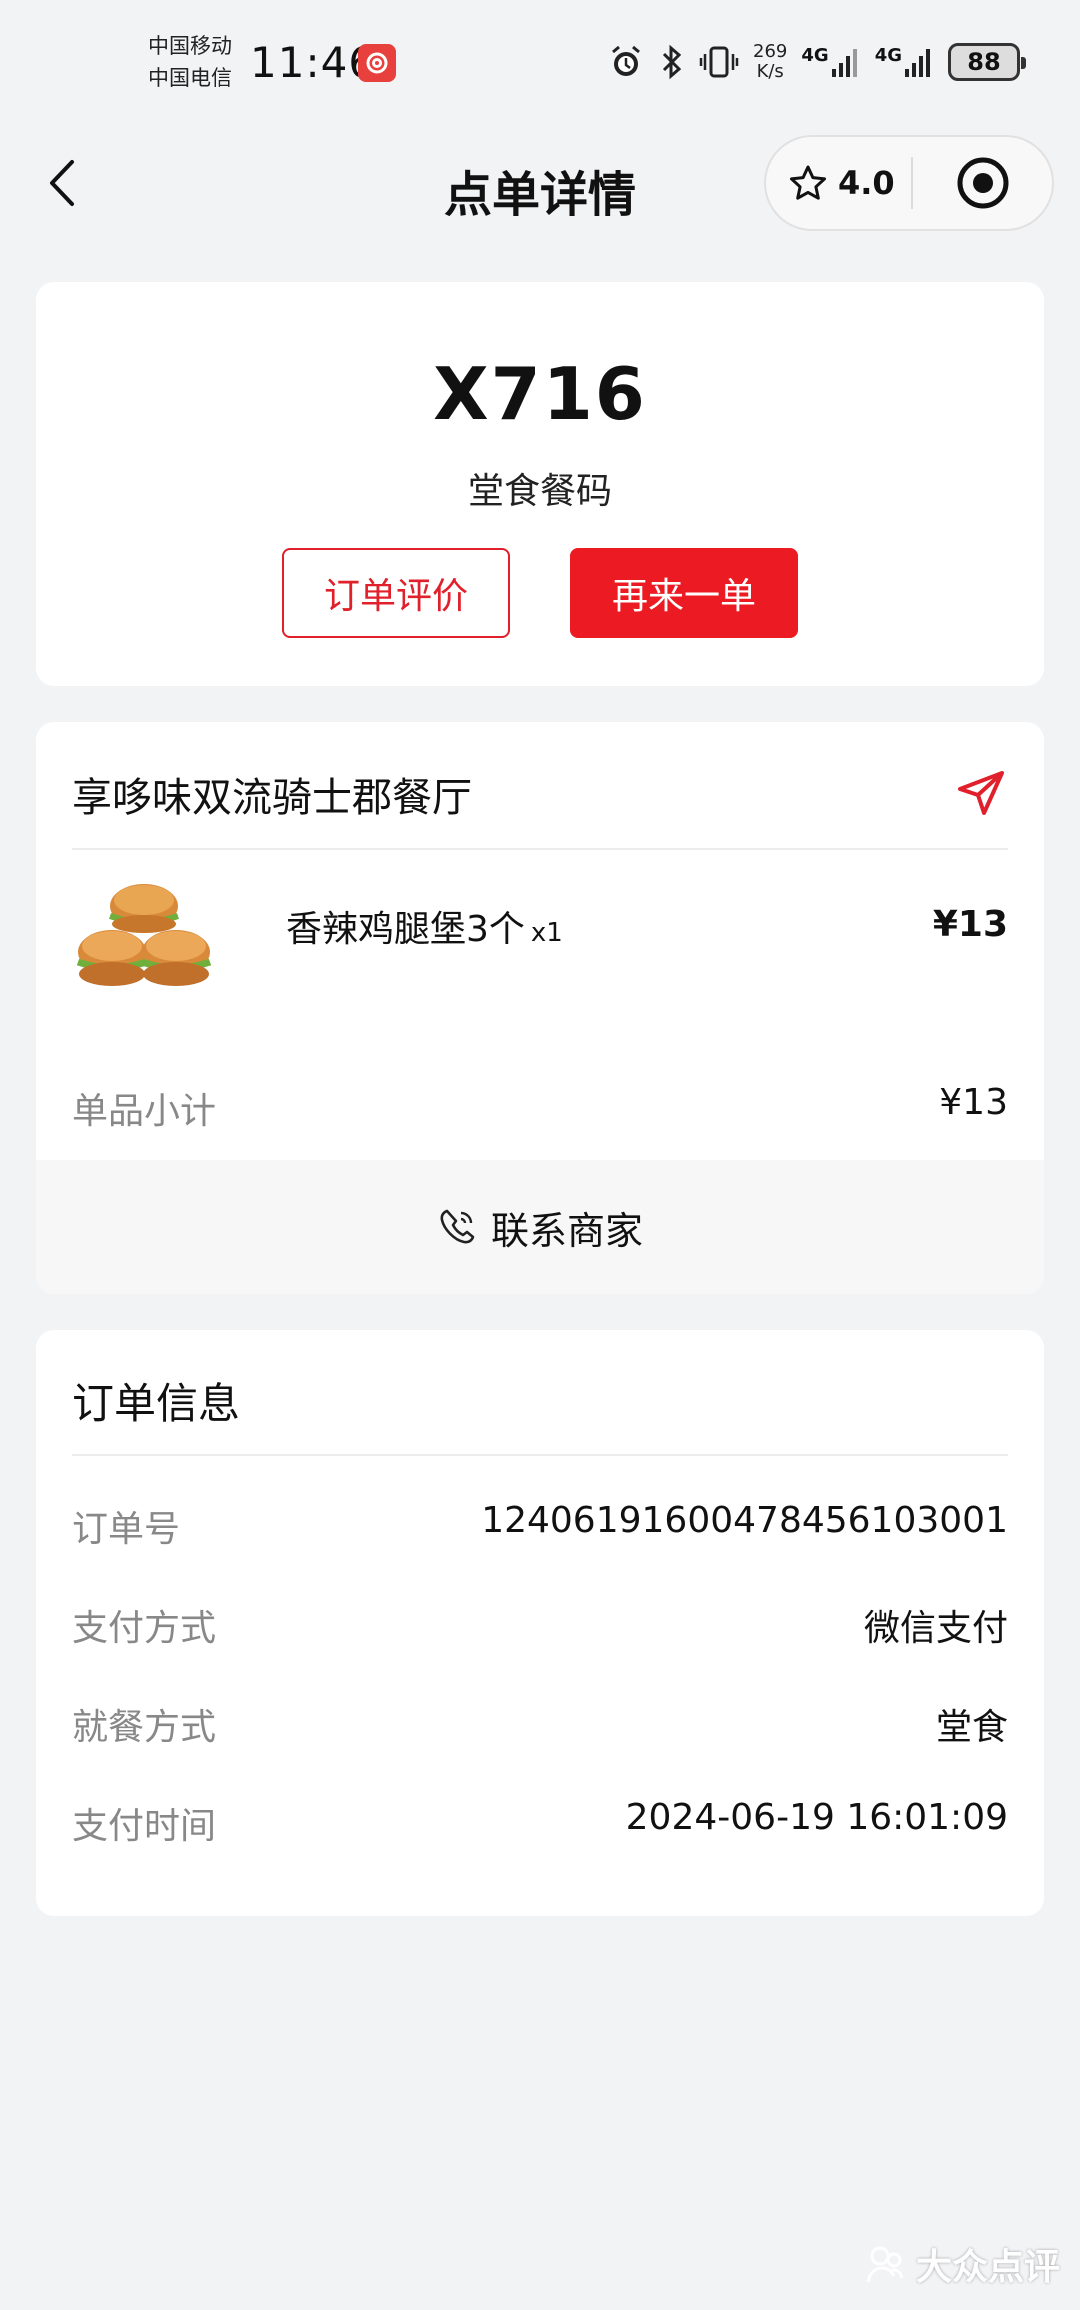 The height and width of the screenshot is (2310, 1080). What do you see at coordinates (190, 78) in the screenshot?
I see `carrier-2: 中国电信` at bounding box center [190, 78].